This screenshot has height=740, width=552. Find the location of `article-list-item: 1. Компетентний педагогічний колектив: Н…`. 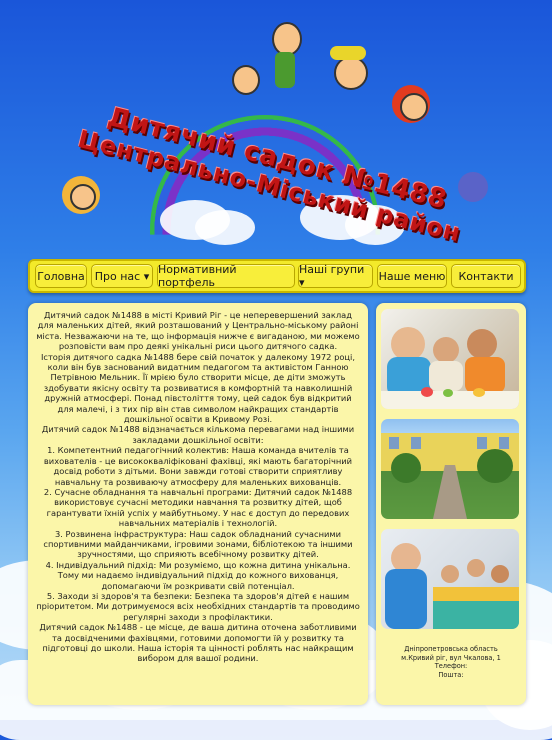

article-list-item: 1. Компетентний педагогічний колектив: Н… is located at coordinates (198, 466).